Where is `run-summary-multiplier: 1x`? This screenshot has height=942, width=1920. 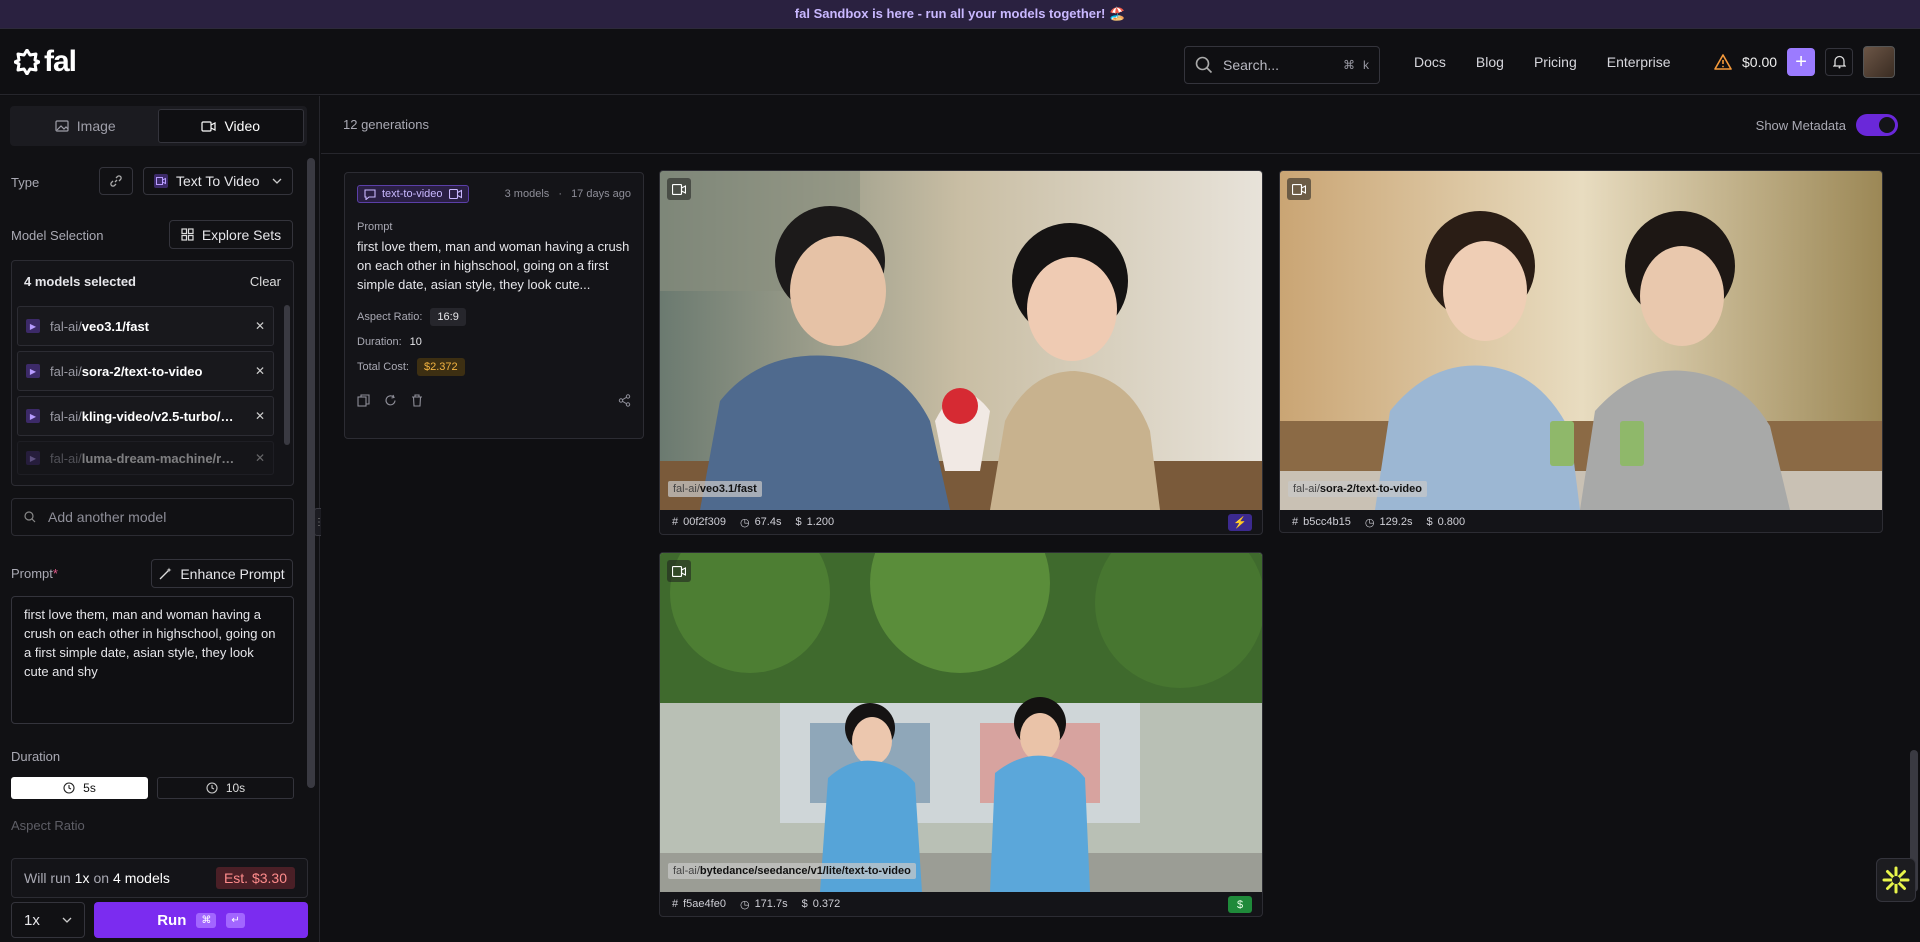
run-summary-multiplier: 1x is located at coordinates (82, 878).